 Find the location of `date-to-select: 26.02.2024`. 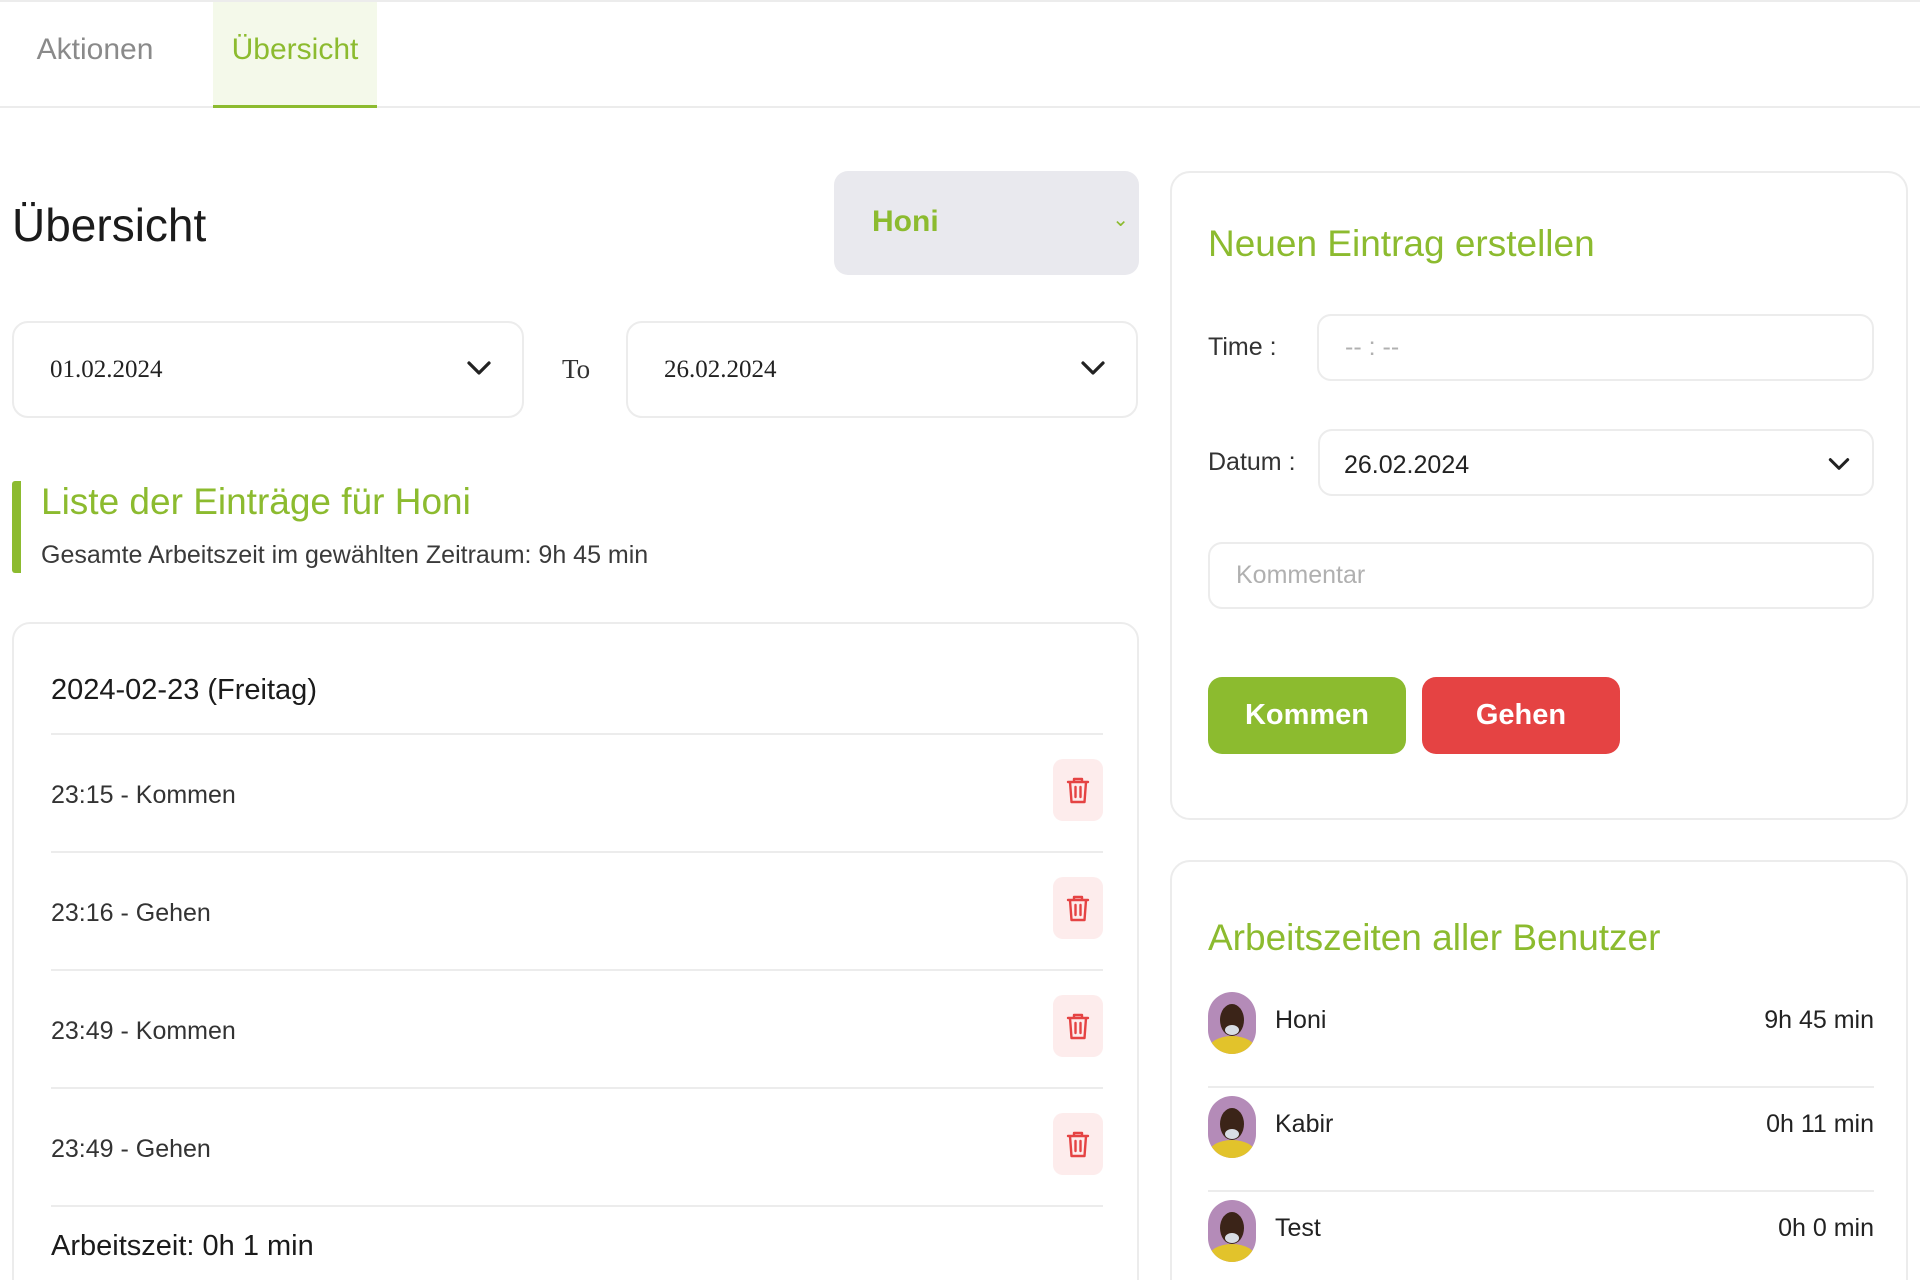

date-to-select: 26.02.2024 is located at coordinates (882, 369).